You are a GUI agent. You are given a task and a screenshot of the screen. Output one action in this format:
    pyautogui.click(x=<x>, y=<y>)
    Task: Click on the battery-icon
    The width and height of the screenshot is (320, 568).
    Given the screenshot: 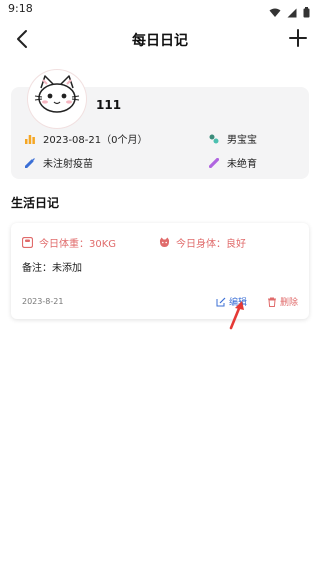 What is the action you would take?
    pyautogui.click(x=306, y=12)
    